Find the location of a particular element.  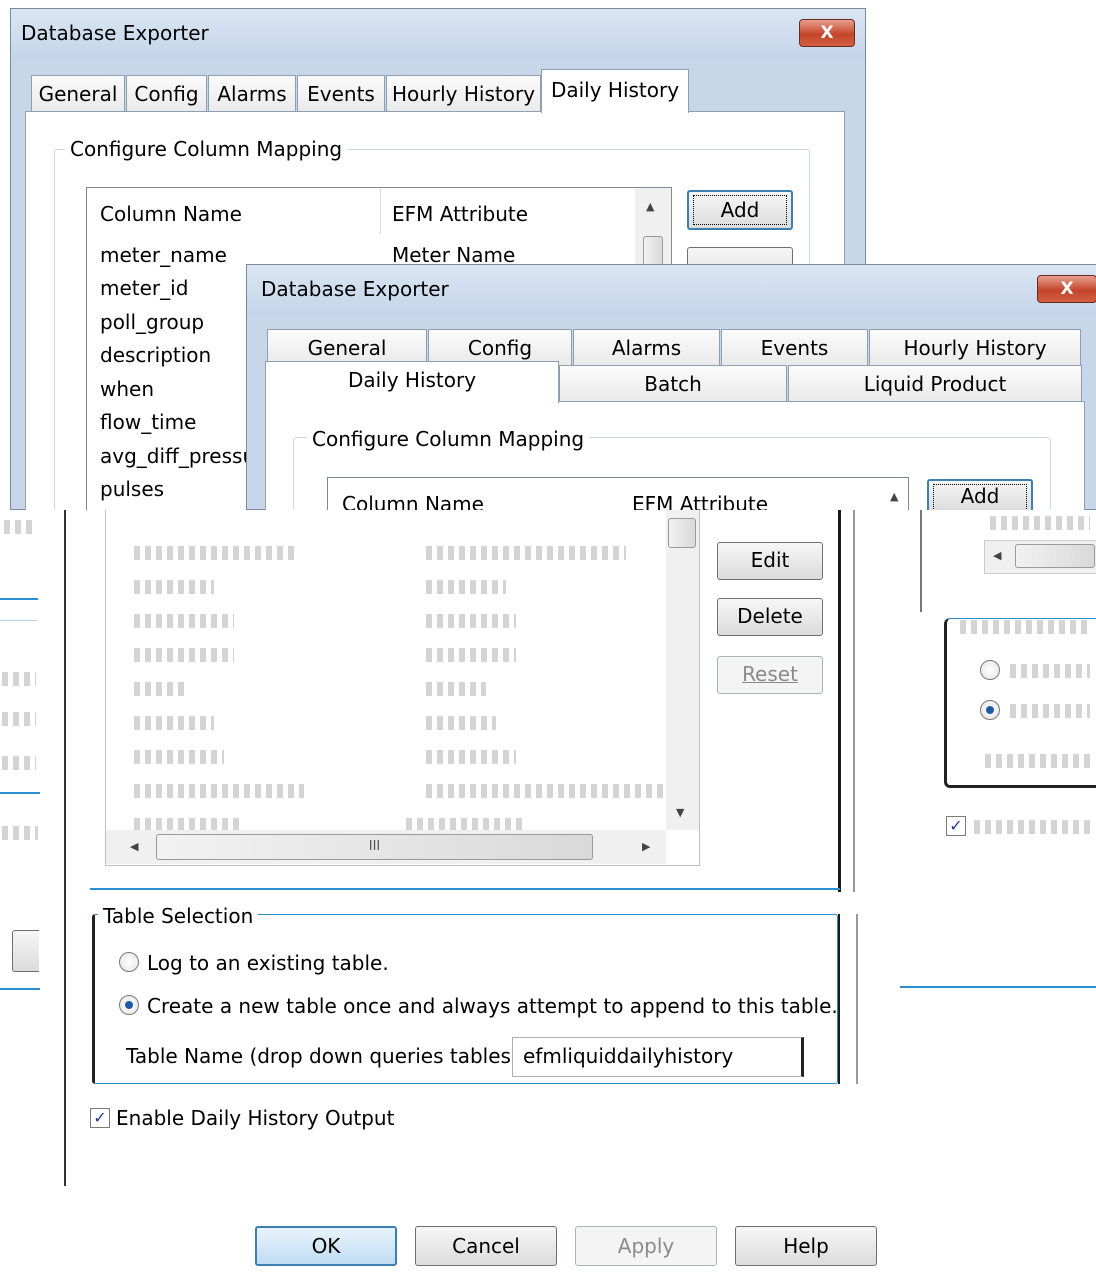

list-item: description is located at coordinates (155, 355).